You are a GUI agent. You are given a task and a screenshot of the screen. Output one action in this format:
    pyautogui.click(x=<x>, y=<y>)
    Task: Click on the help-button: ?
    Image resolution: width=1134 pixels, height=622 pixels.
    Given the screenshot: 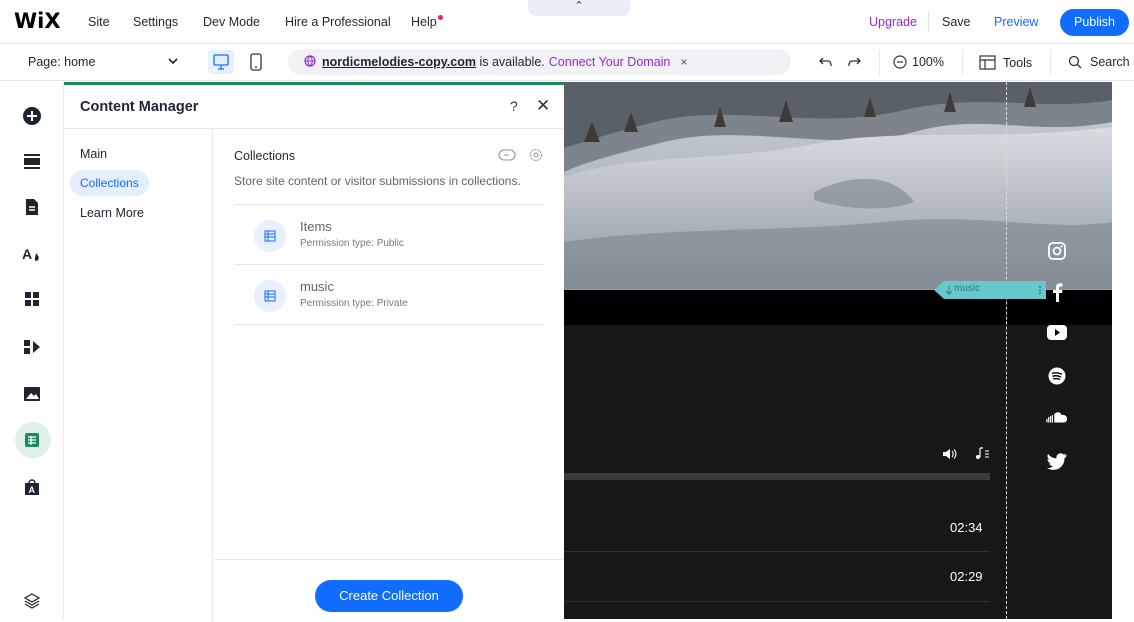 What is the action you would take?
    pyautogui.click(x=514, y=106)
    